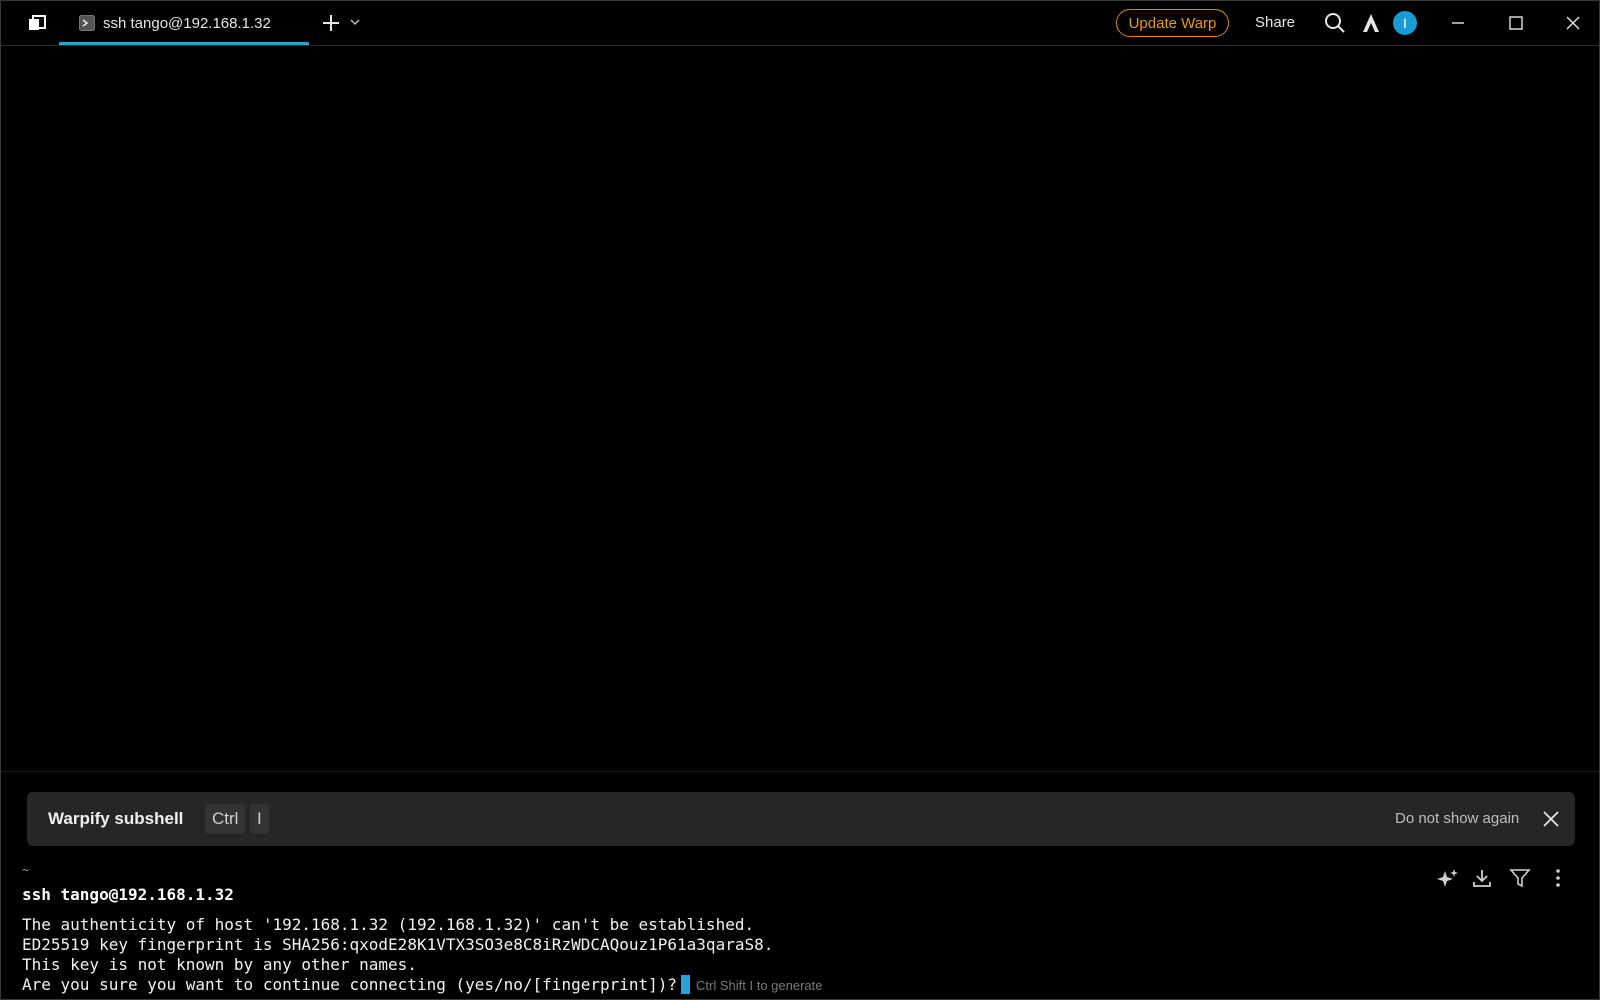 This screenshot has width=1600, height=1000. I want to click on terminal-prompt-icon, so click(87, 23).